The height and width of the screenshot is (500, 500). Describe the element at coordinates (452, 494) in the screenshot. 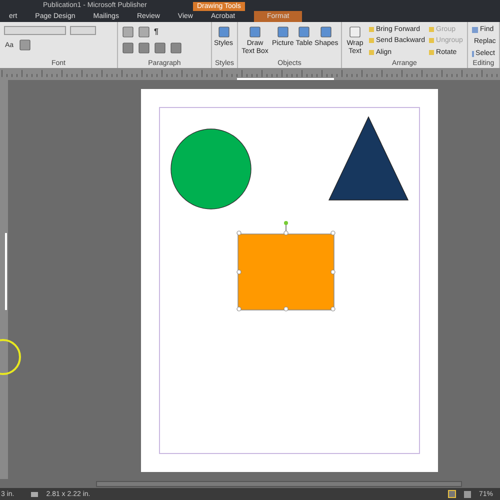

I see `single-page-view-button` at that location.